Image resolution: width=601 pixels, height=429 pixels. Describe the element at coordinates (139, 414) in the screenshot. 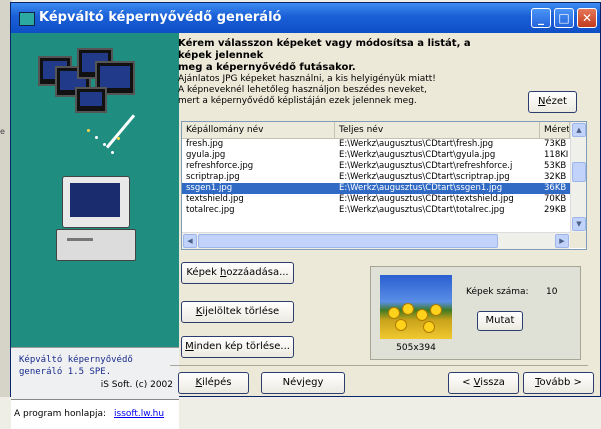

I see `homepage-link: issoft.lw.hu` at that location.